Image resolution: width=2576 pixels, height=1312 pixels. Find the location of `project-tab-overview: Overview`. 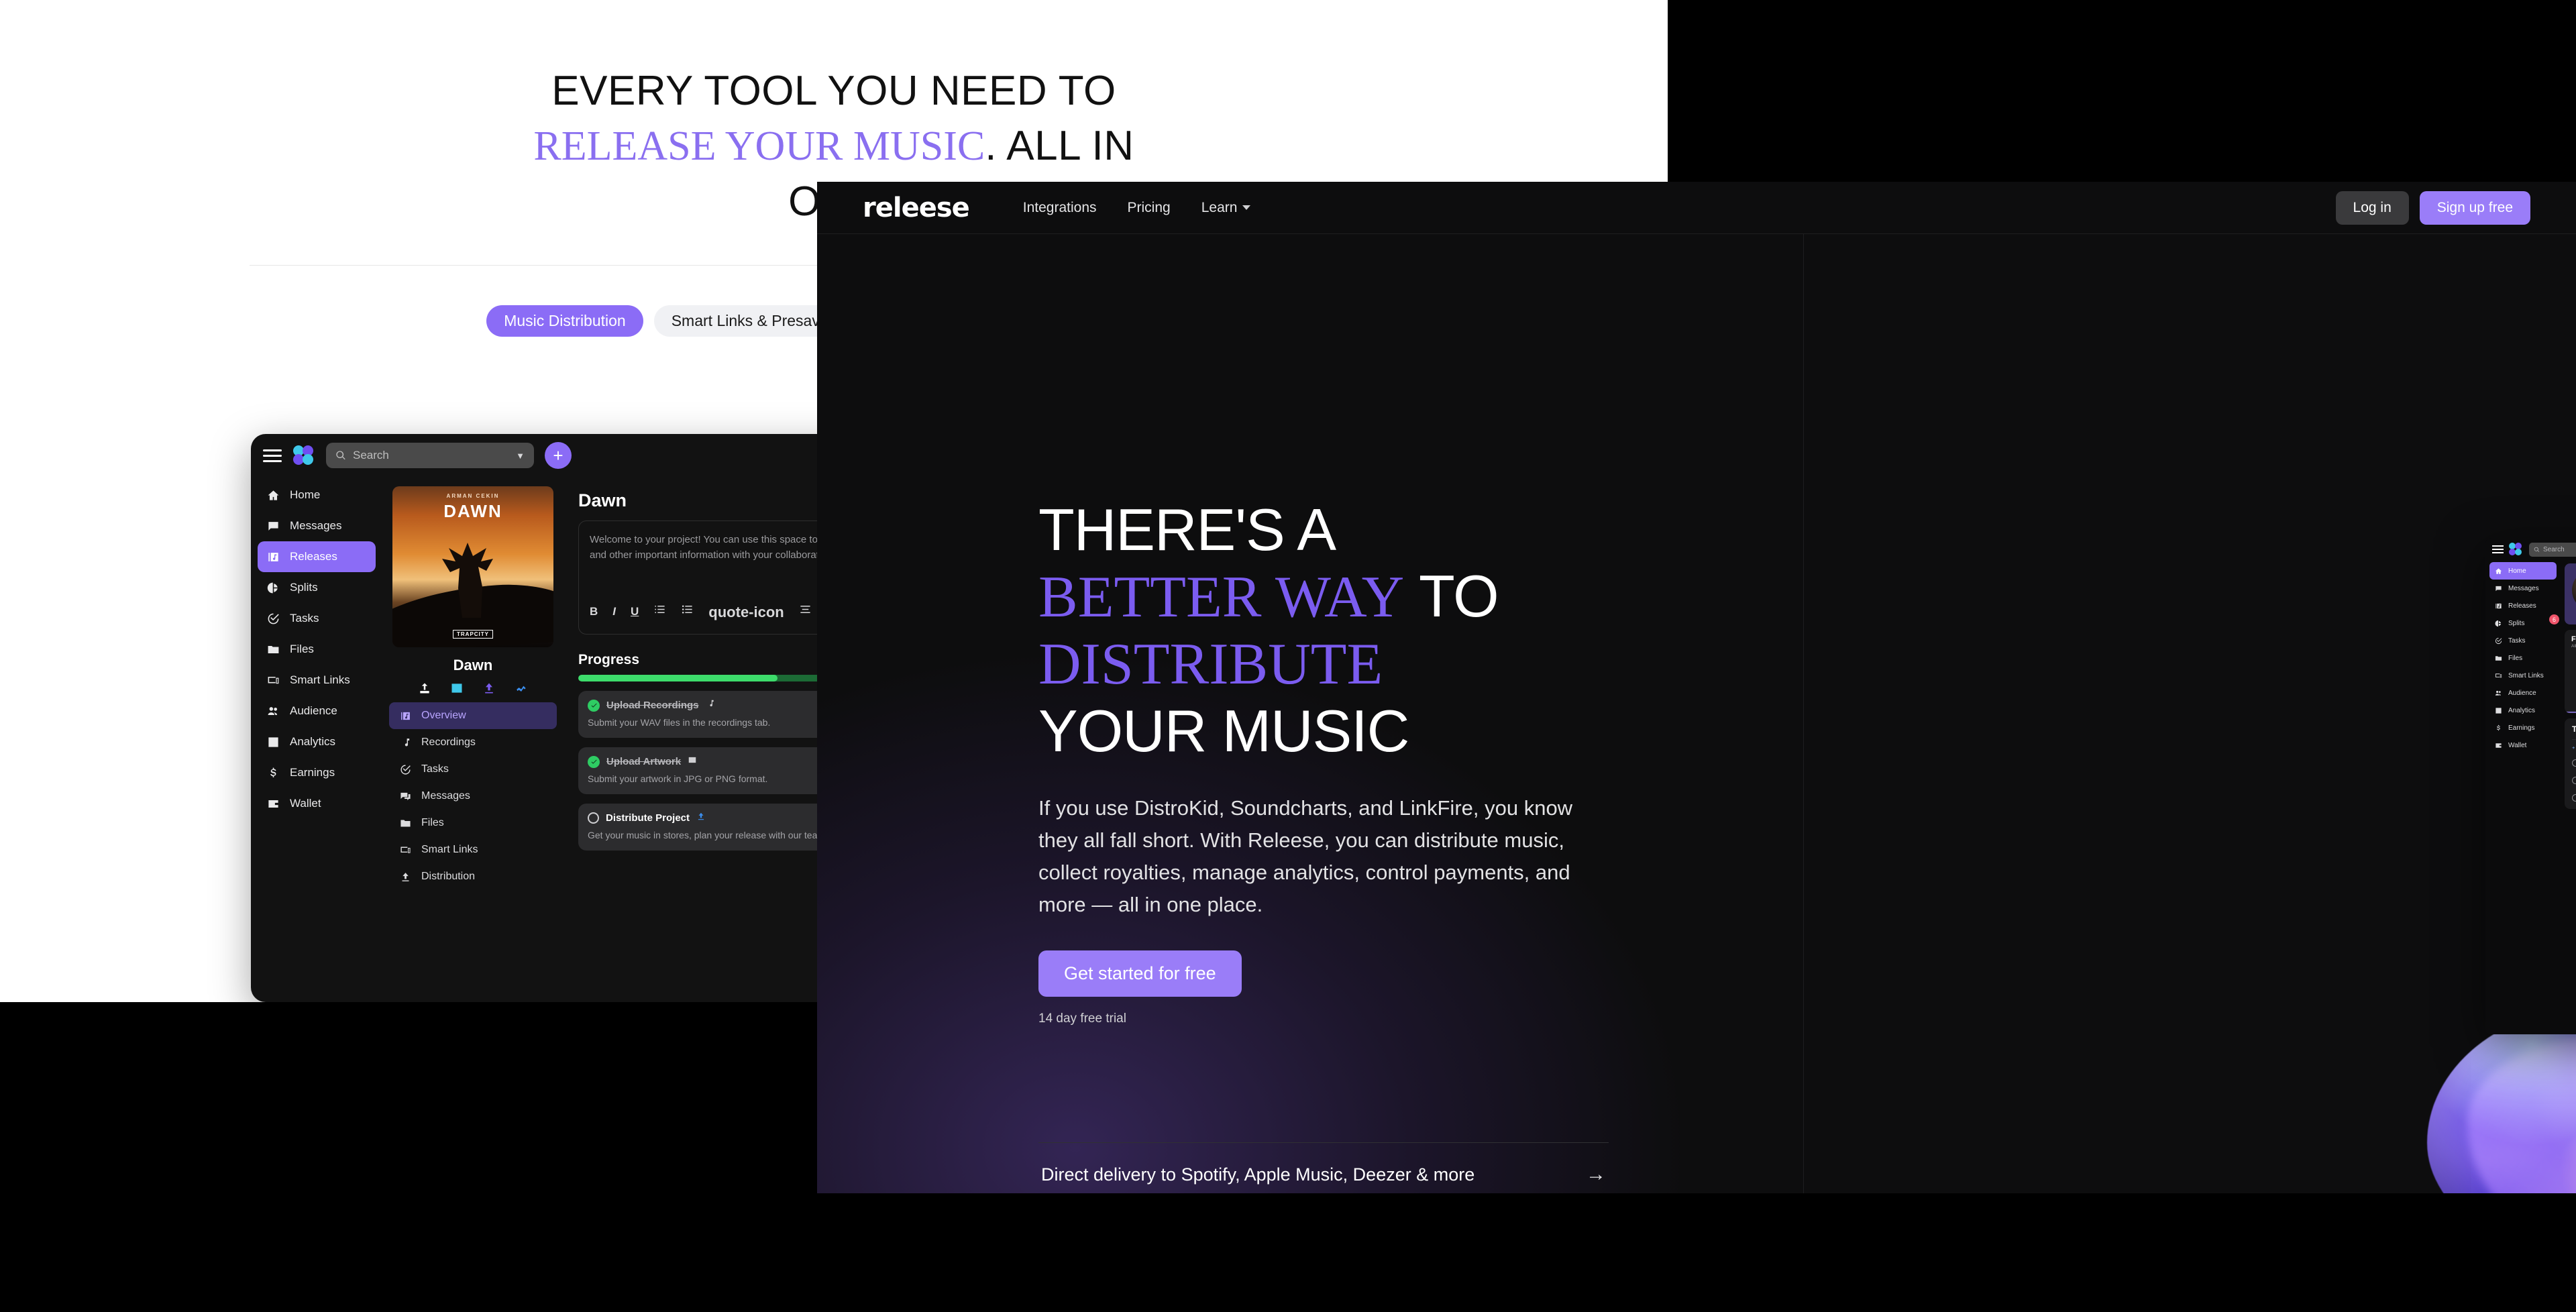

project-tab-overview: Overview is located at coordinates (473, 715).